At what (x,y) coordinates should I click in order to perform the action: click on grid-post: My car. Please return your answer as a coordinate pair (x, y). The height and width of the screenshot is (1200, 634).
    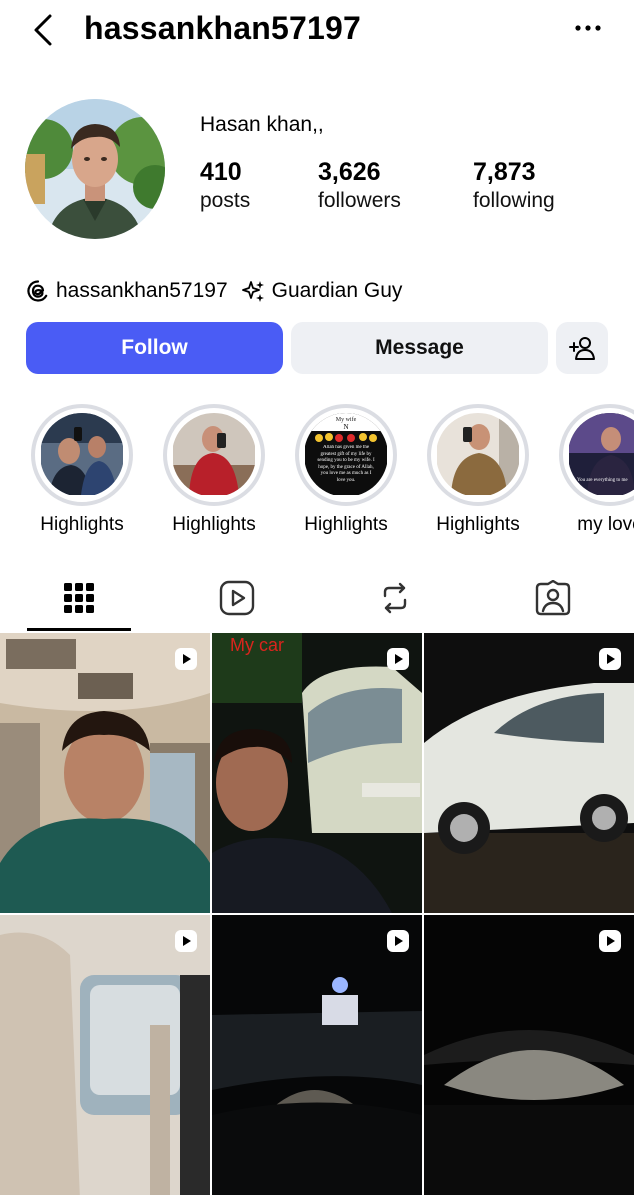
    Looking at the image, I should click on (317, 773).